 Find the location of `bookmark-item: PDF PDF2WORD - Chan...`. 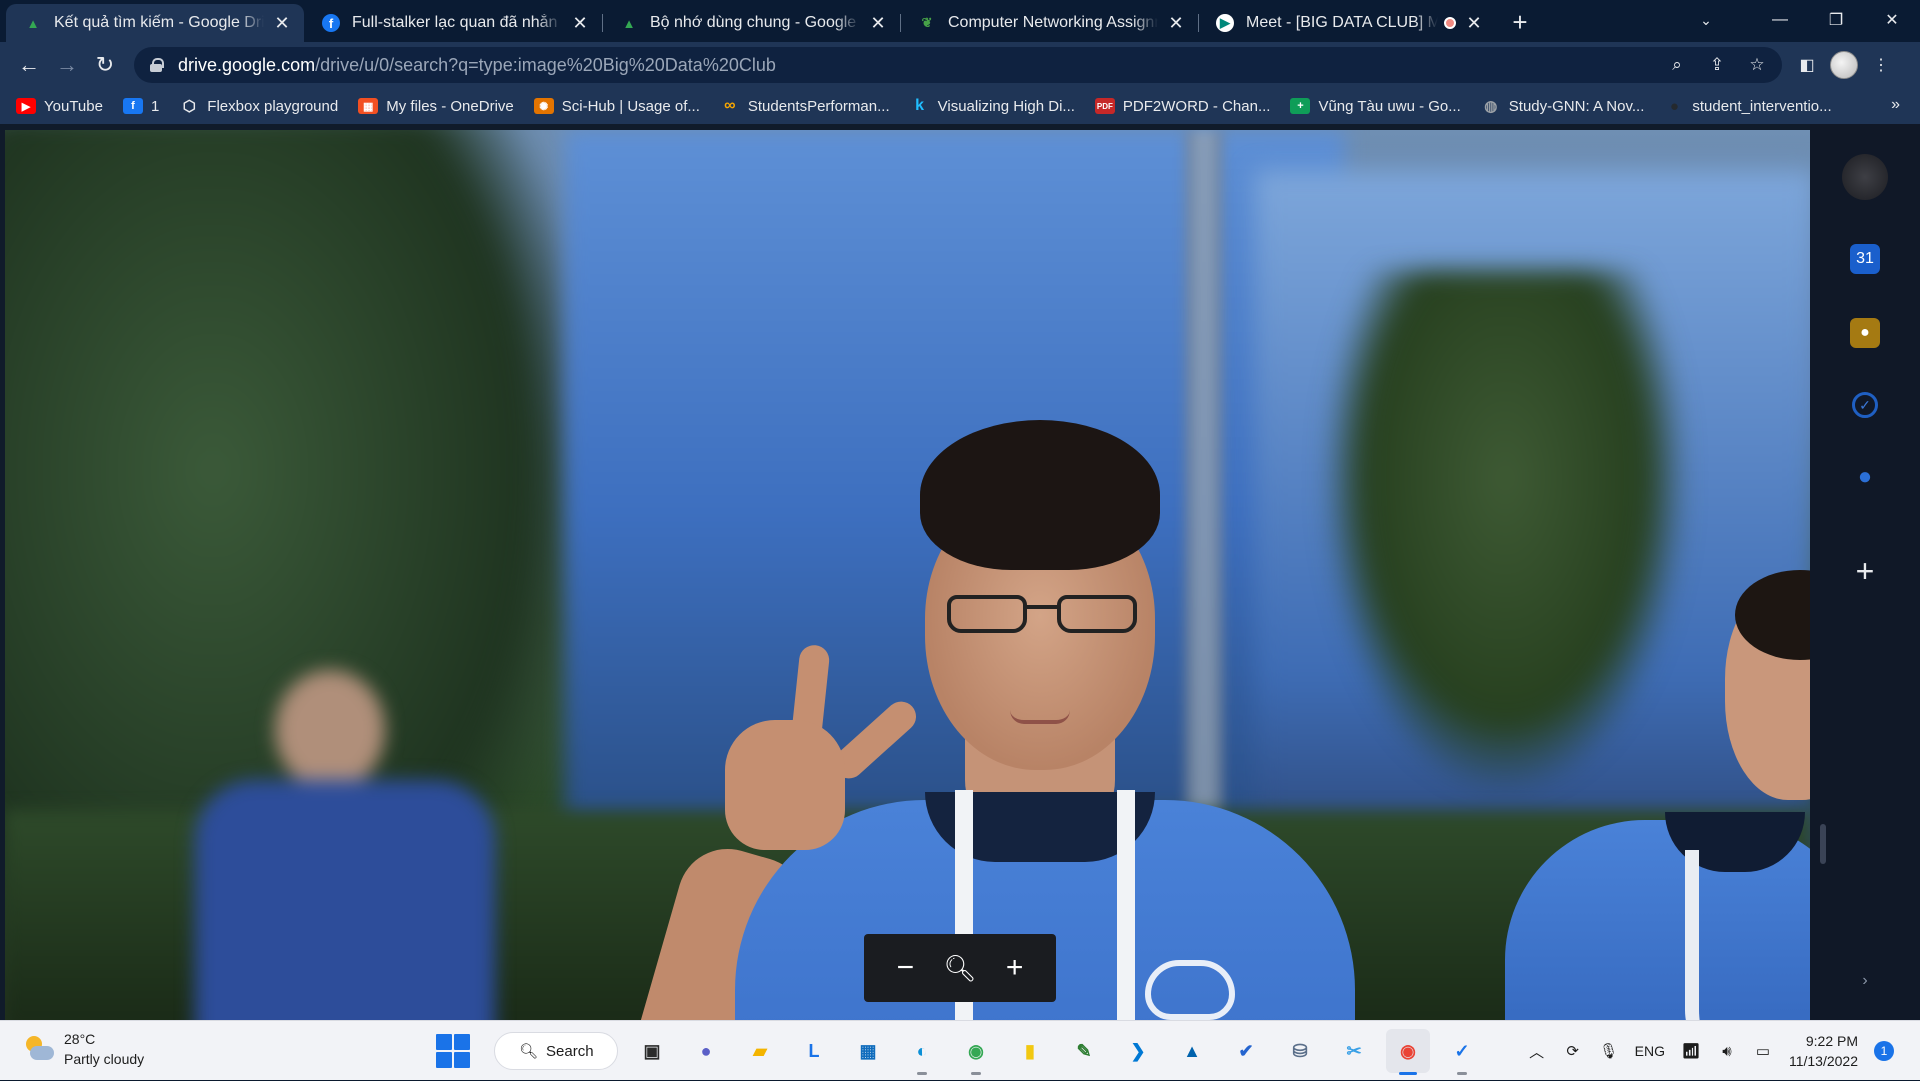

bookmark-item: PDF PDF2WORD - Chan... is located at coordinates (1182, 106).